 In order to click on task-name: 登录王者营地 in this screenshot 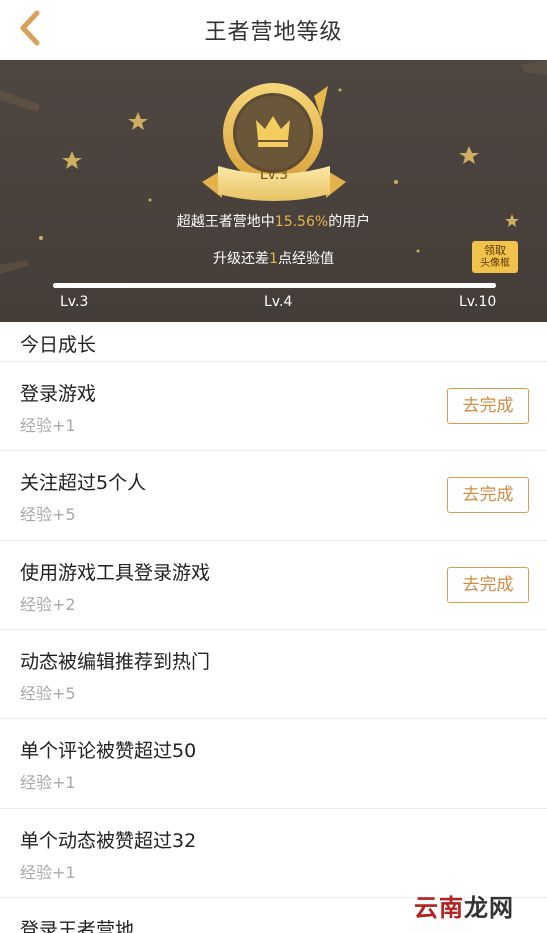, I will do `click(77, 926)`.